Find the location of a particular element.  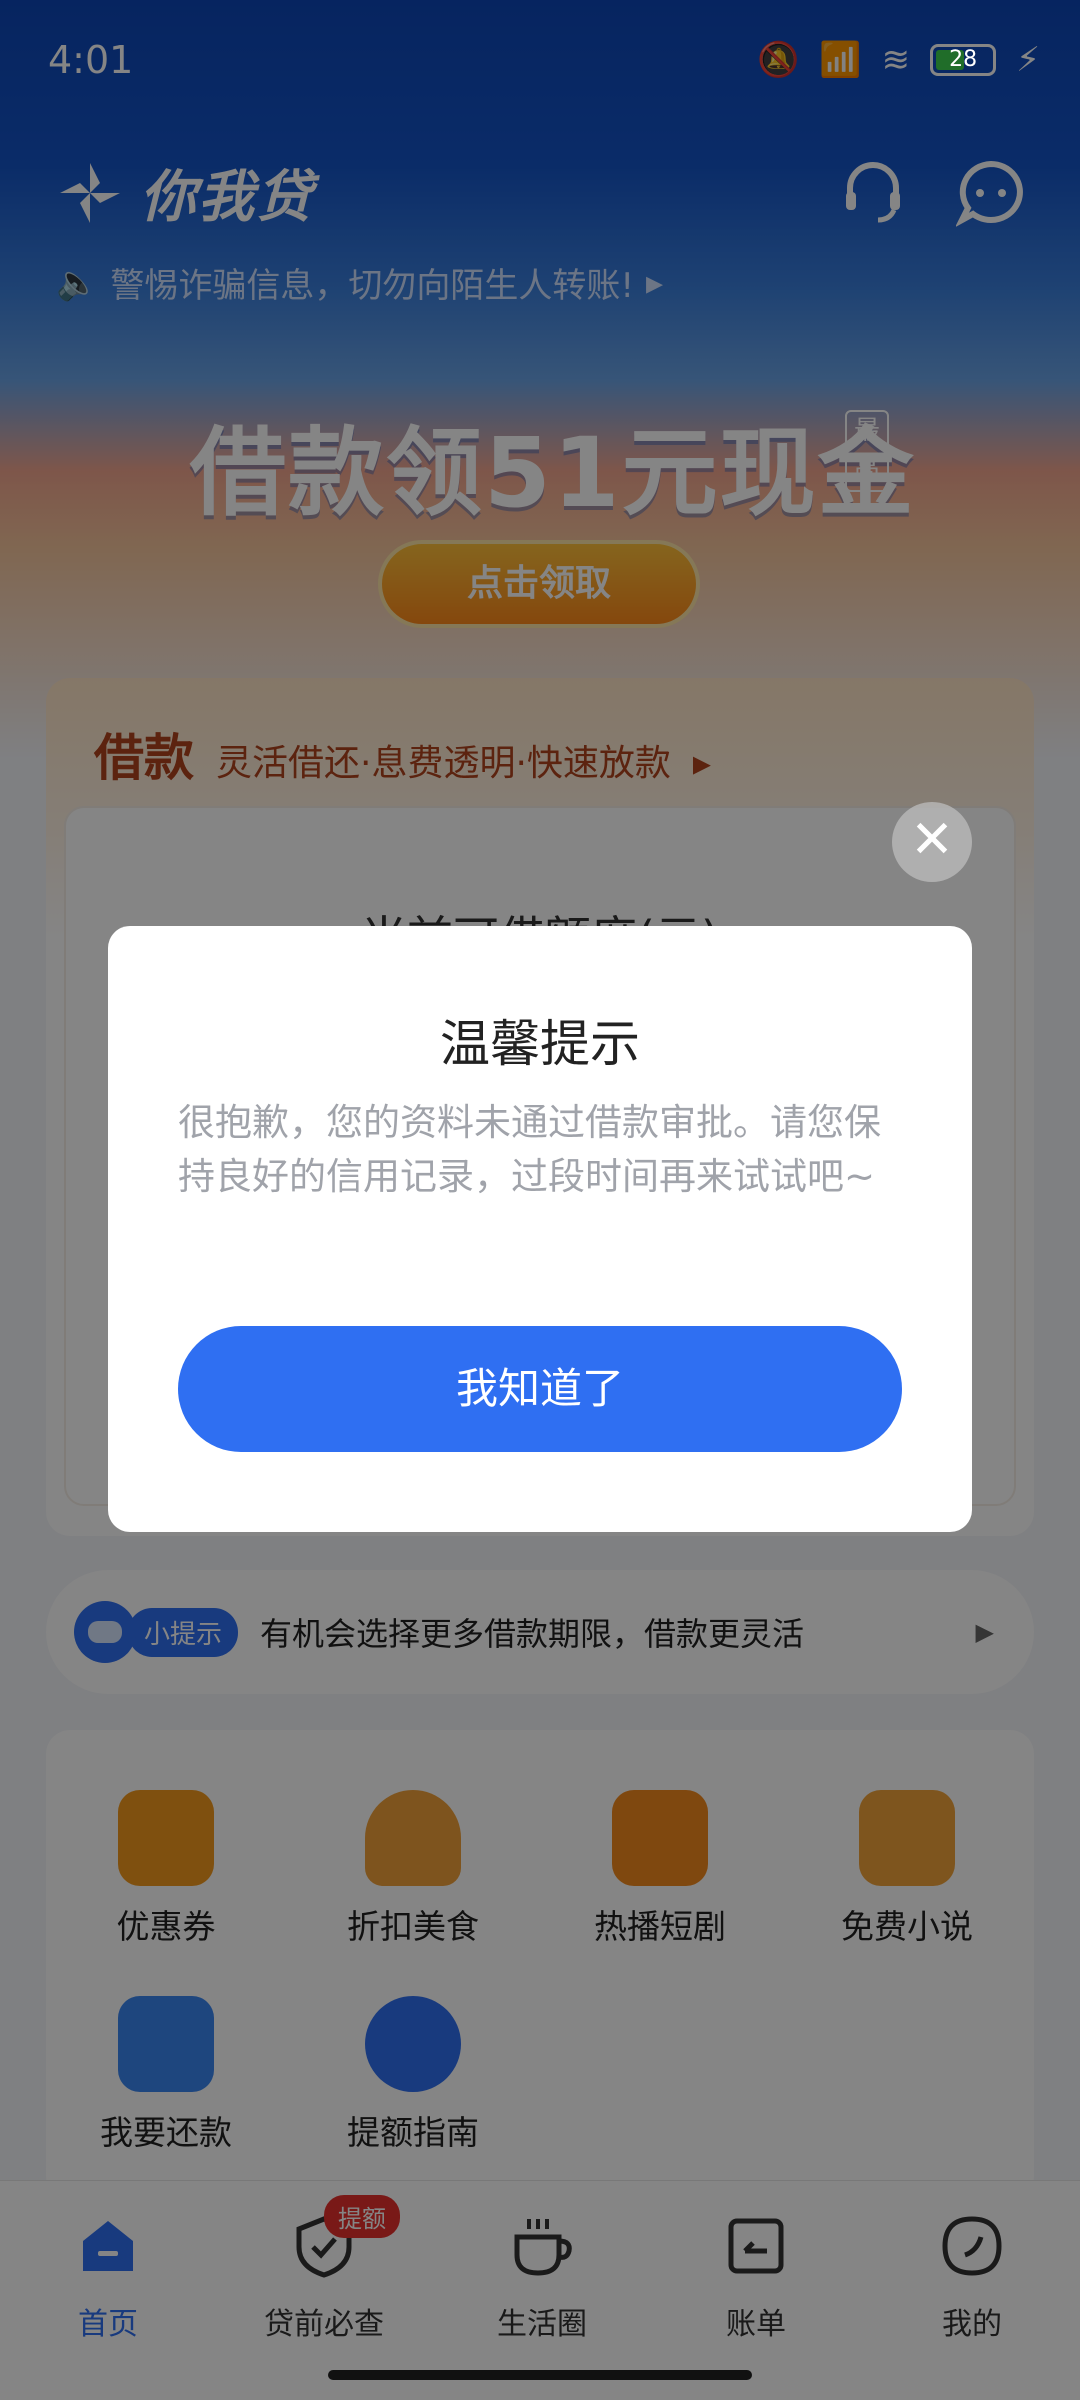

confirm-button: 我知道了 is located at coordinates (540, 1389).